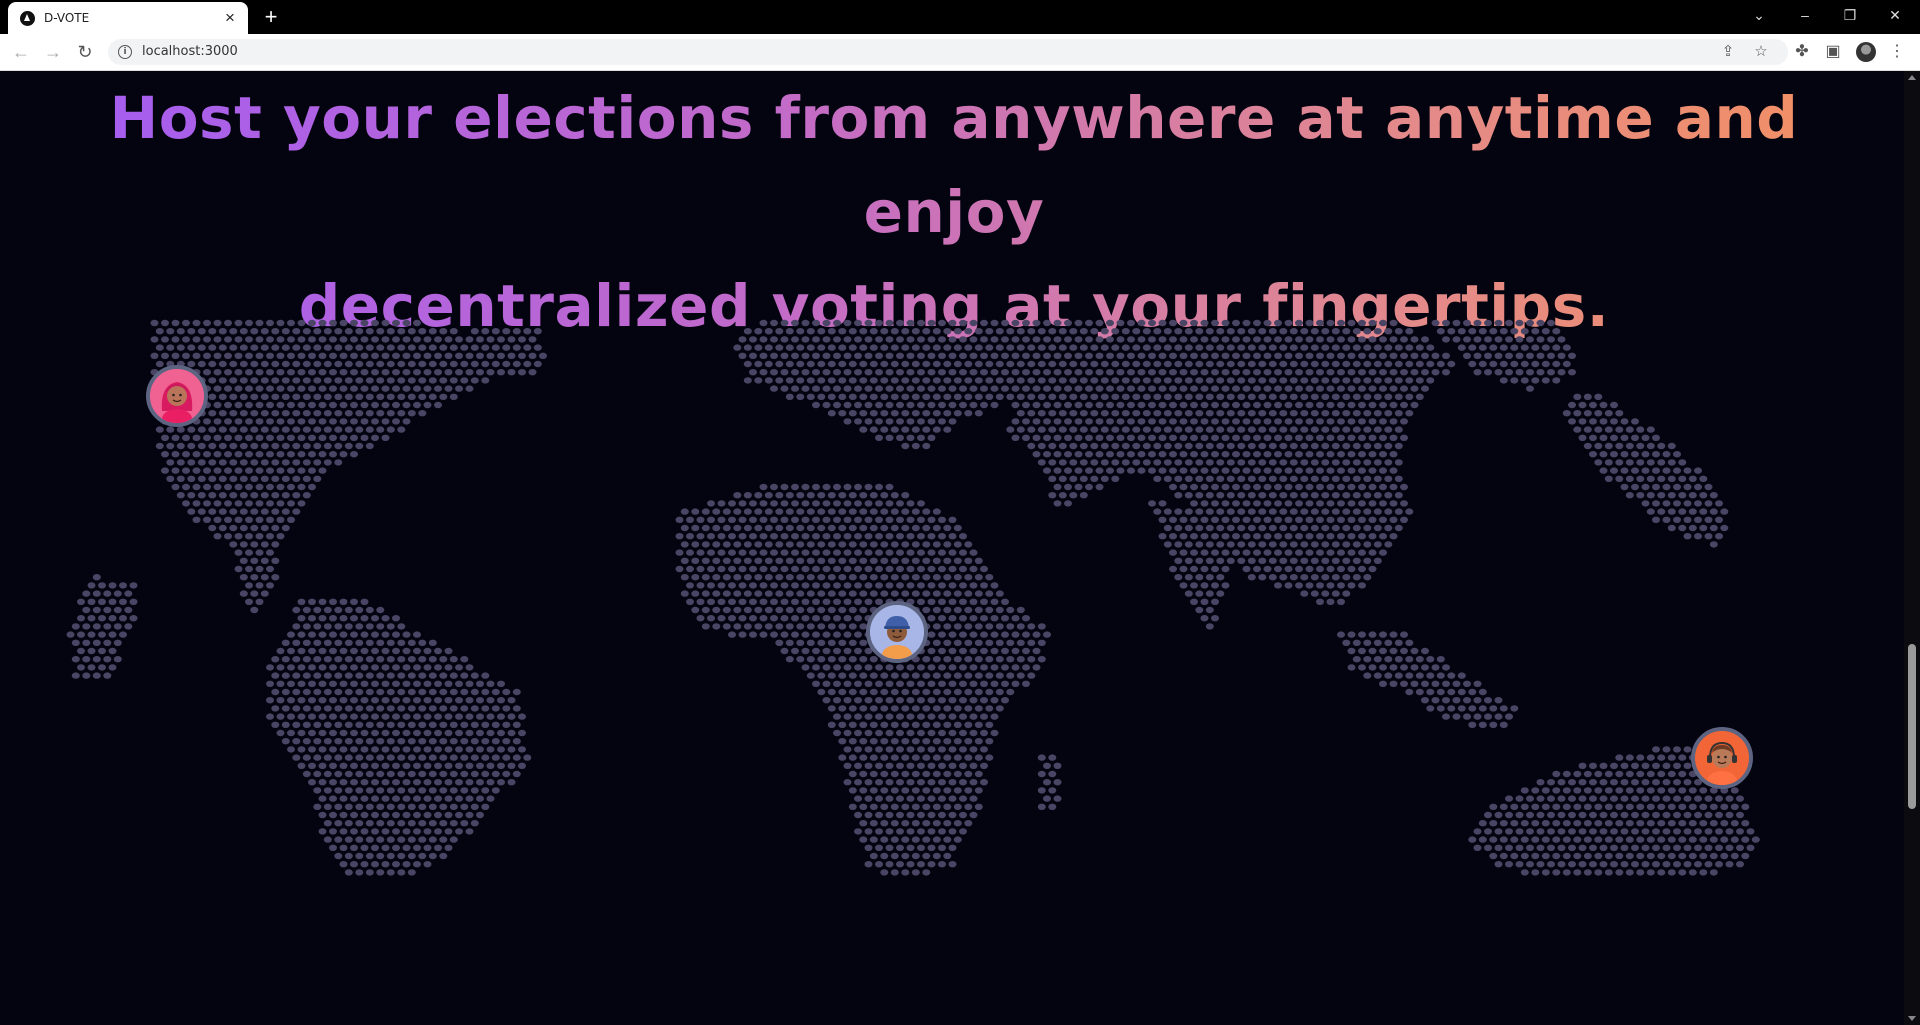 The image size is (1920, 1025). What do you see at coordinates (1912, 77) in the screenshot?
I see `scroll-up-arrow-icon` at bounding box center [1912, 77].